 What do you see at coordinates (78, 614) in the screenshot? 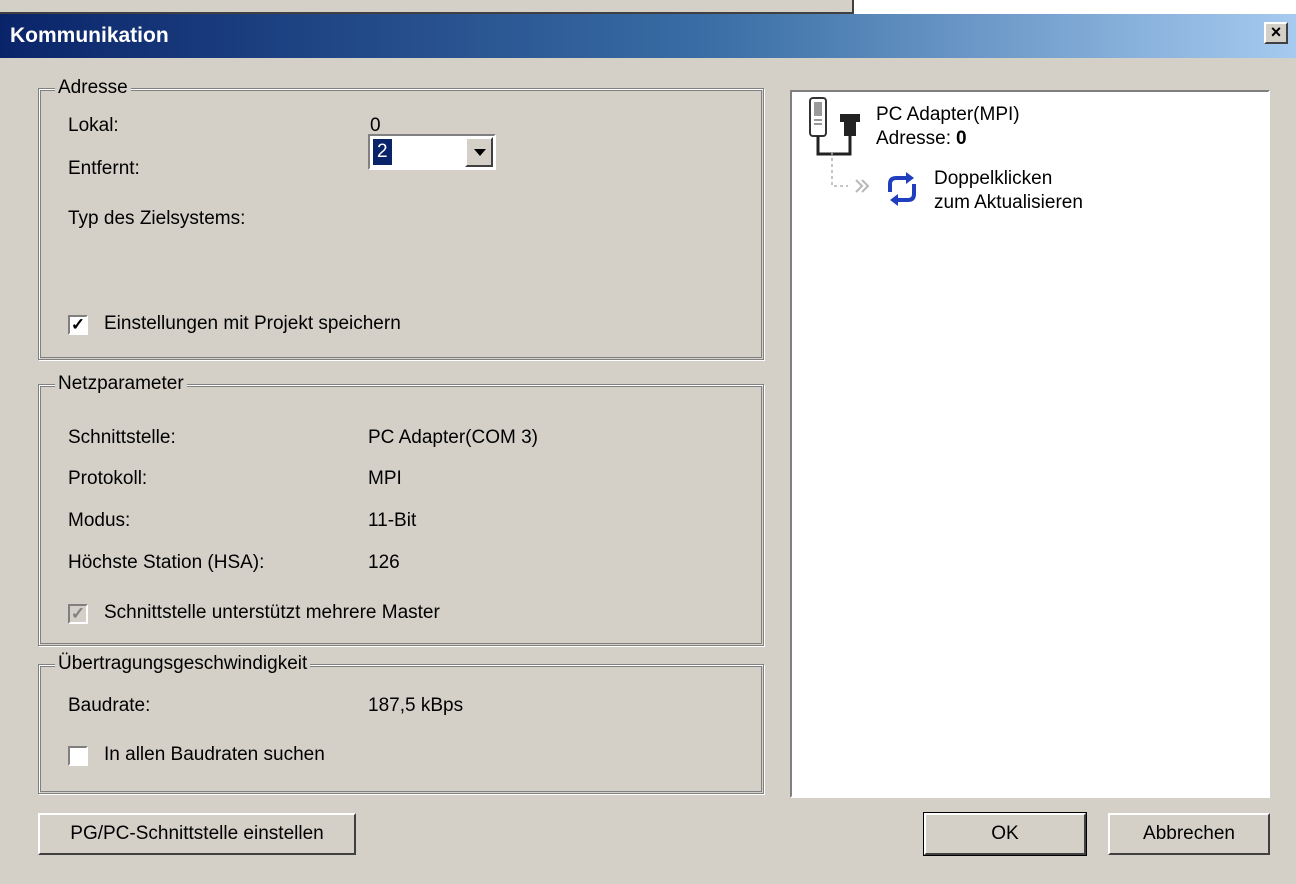
I see `multi-master-checkbox: ✓` at bounding box center [78, 614].